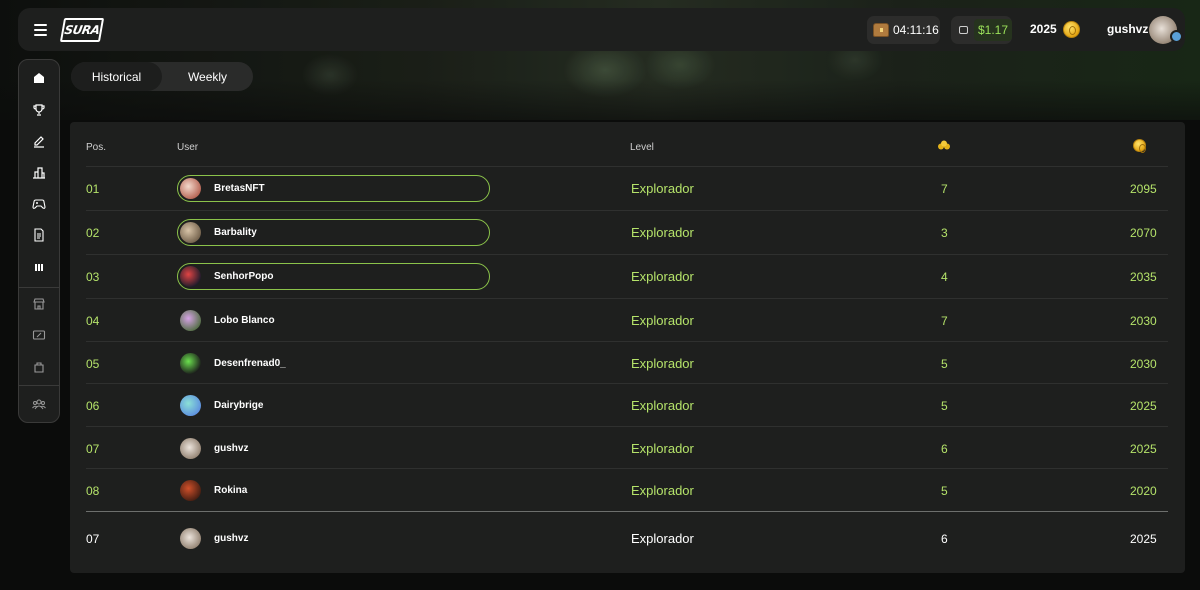  I want to click on rank-position: 03, so click(93, 277).